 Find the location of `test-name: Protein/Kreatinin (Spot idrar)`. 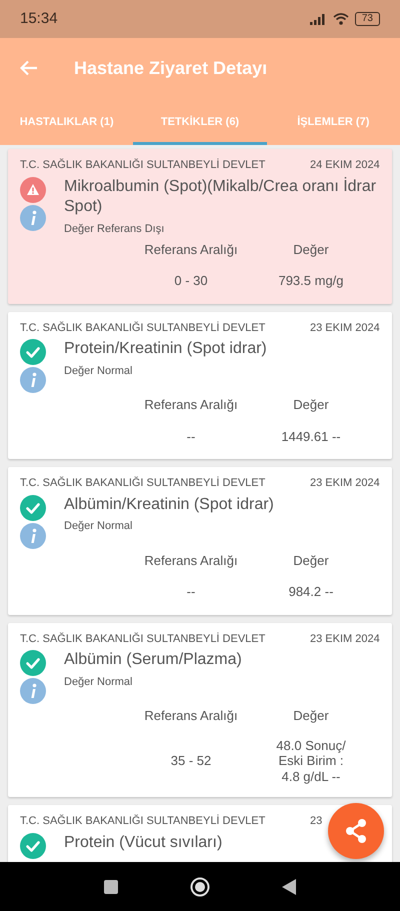

test-name: Protein/Kreatinin (Spot idrar) is located at coordinates (166, 349).